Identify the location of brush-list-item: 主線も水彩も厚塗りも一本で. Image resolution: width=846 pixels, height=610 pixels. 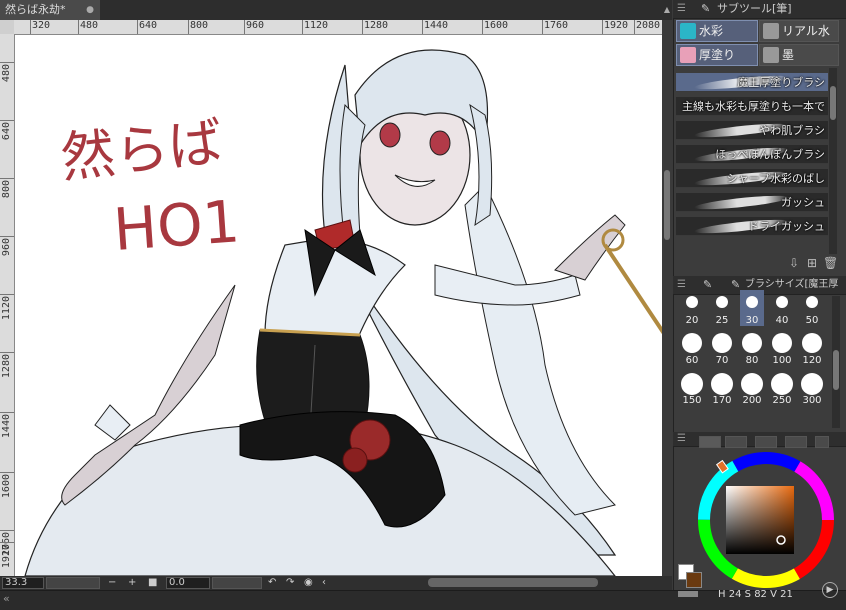
(752, 106).